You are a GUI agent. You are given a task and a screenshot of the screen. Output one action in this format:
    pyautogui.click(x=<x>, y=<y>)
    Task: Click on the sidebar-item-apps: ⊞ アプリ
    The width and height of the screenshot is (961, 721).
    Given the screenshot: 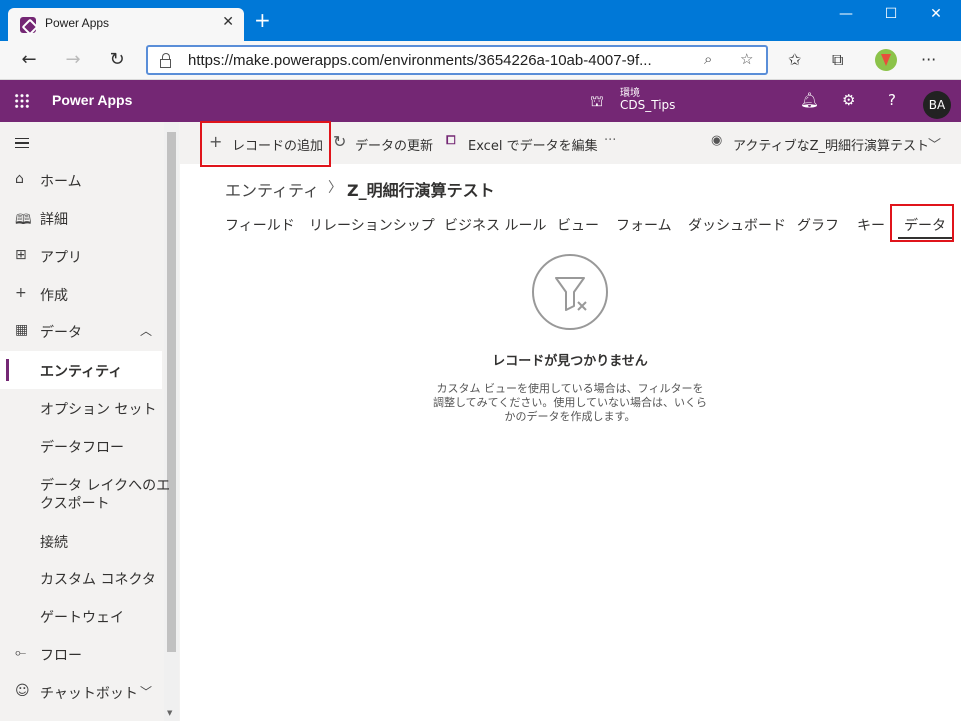 What is the action you would take?
    pyautogui.click(x=81, y=257)
    